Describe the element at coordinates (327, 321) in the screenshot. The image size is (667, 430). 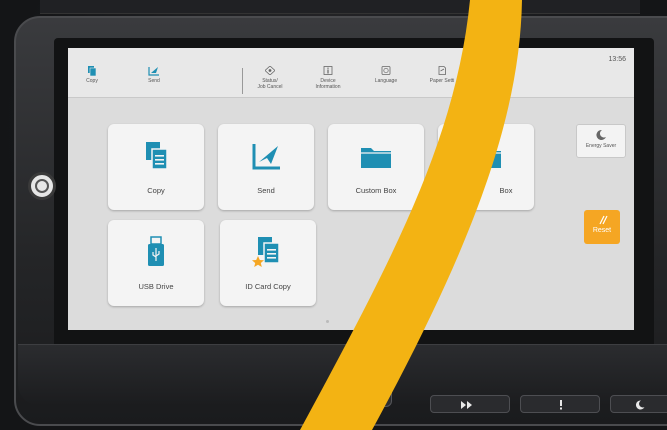
I see `page-indicator-dot` at that location.